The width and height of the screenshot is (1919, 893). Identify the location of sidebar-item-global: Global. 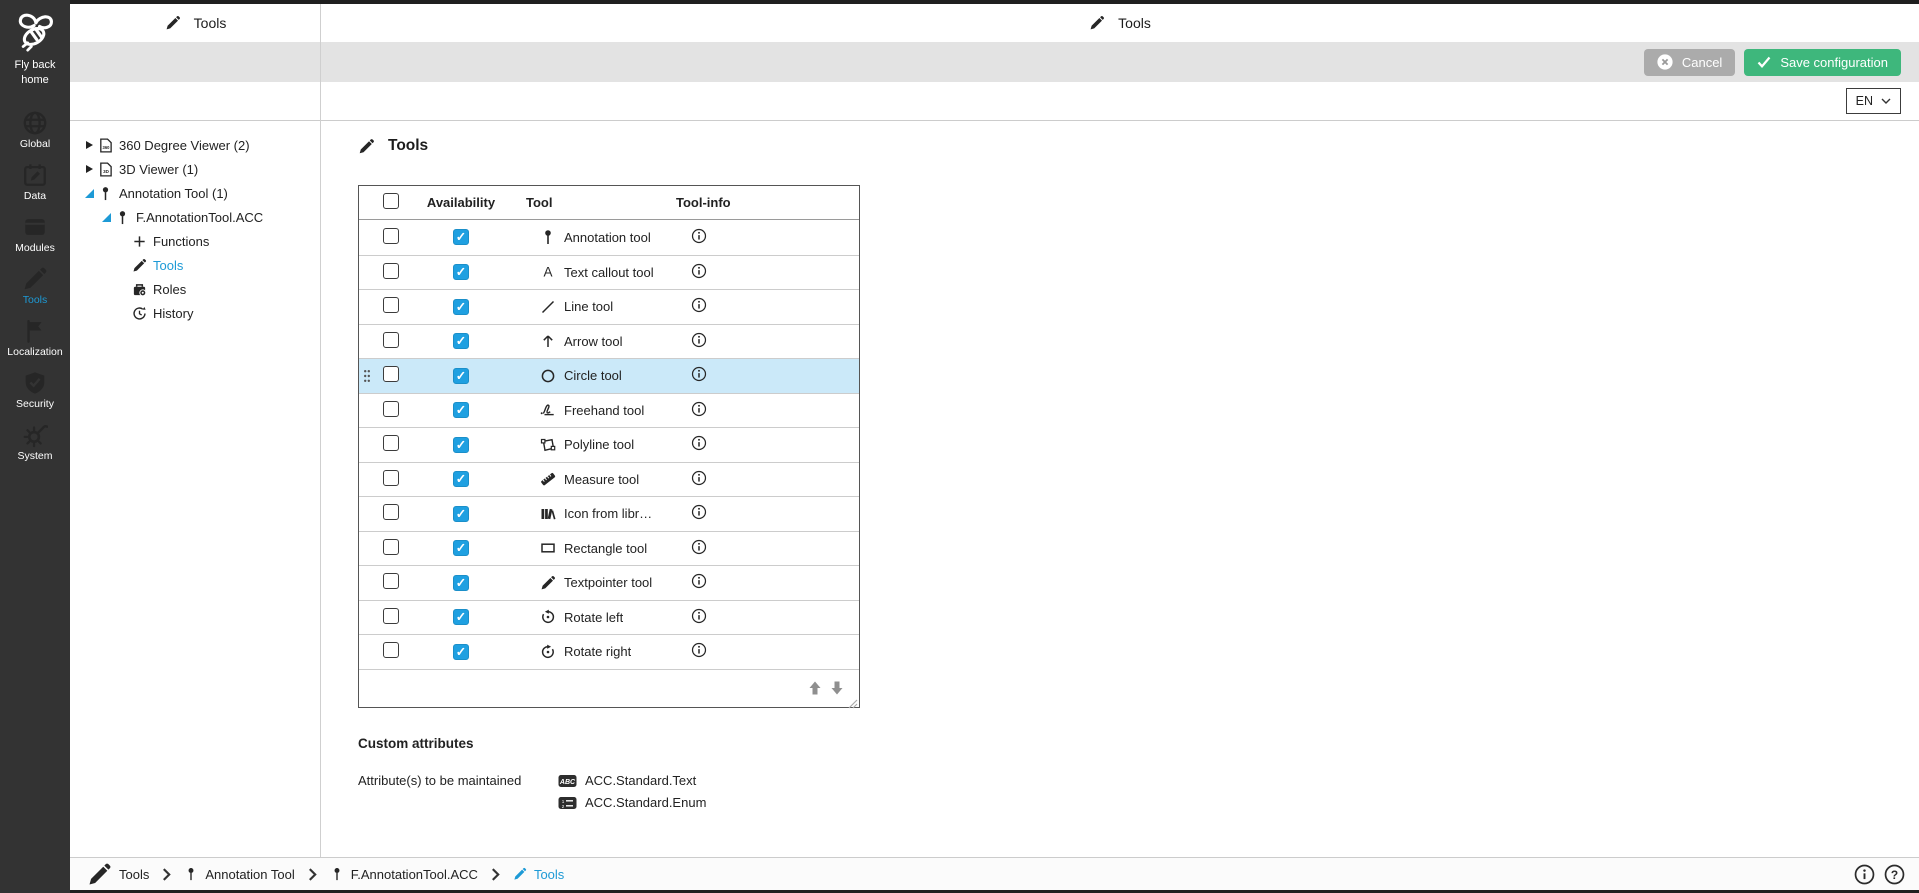
(35, 130).